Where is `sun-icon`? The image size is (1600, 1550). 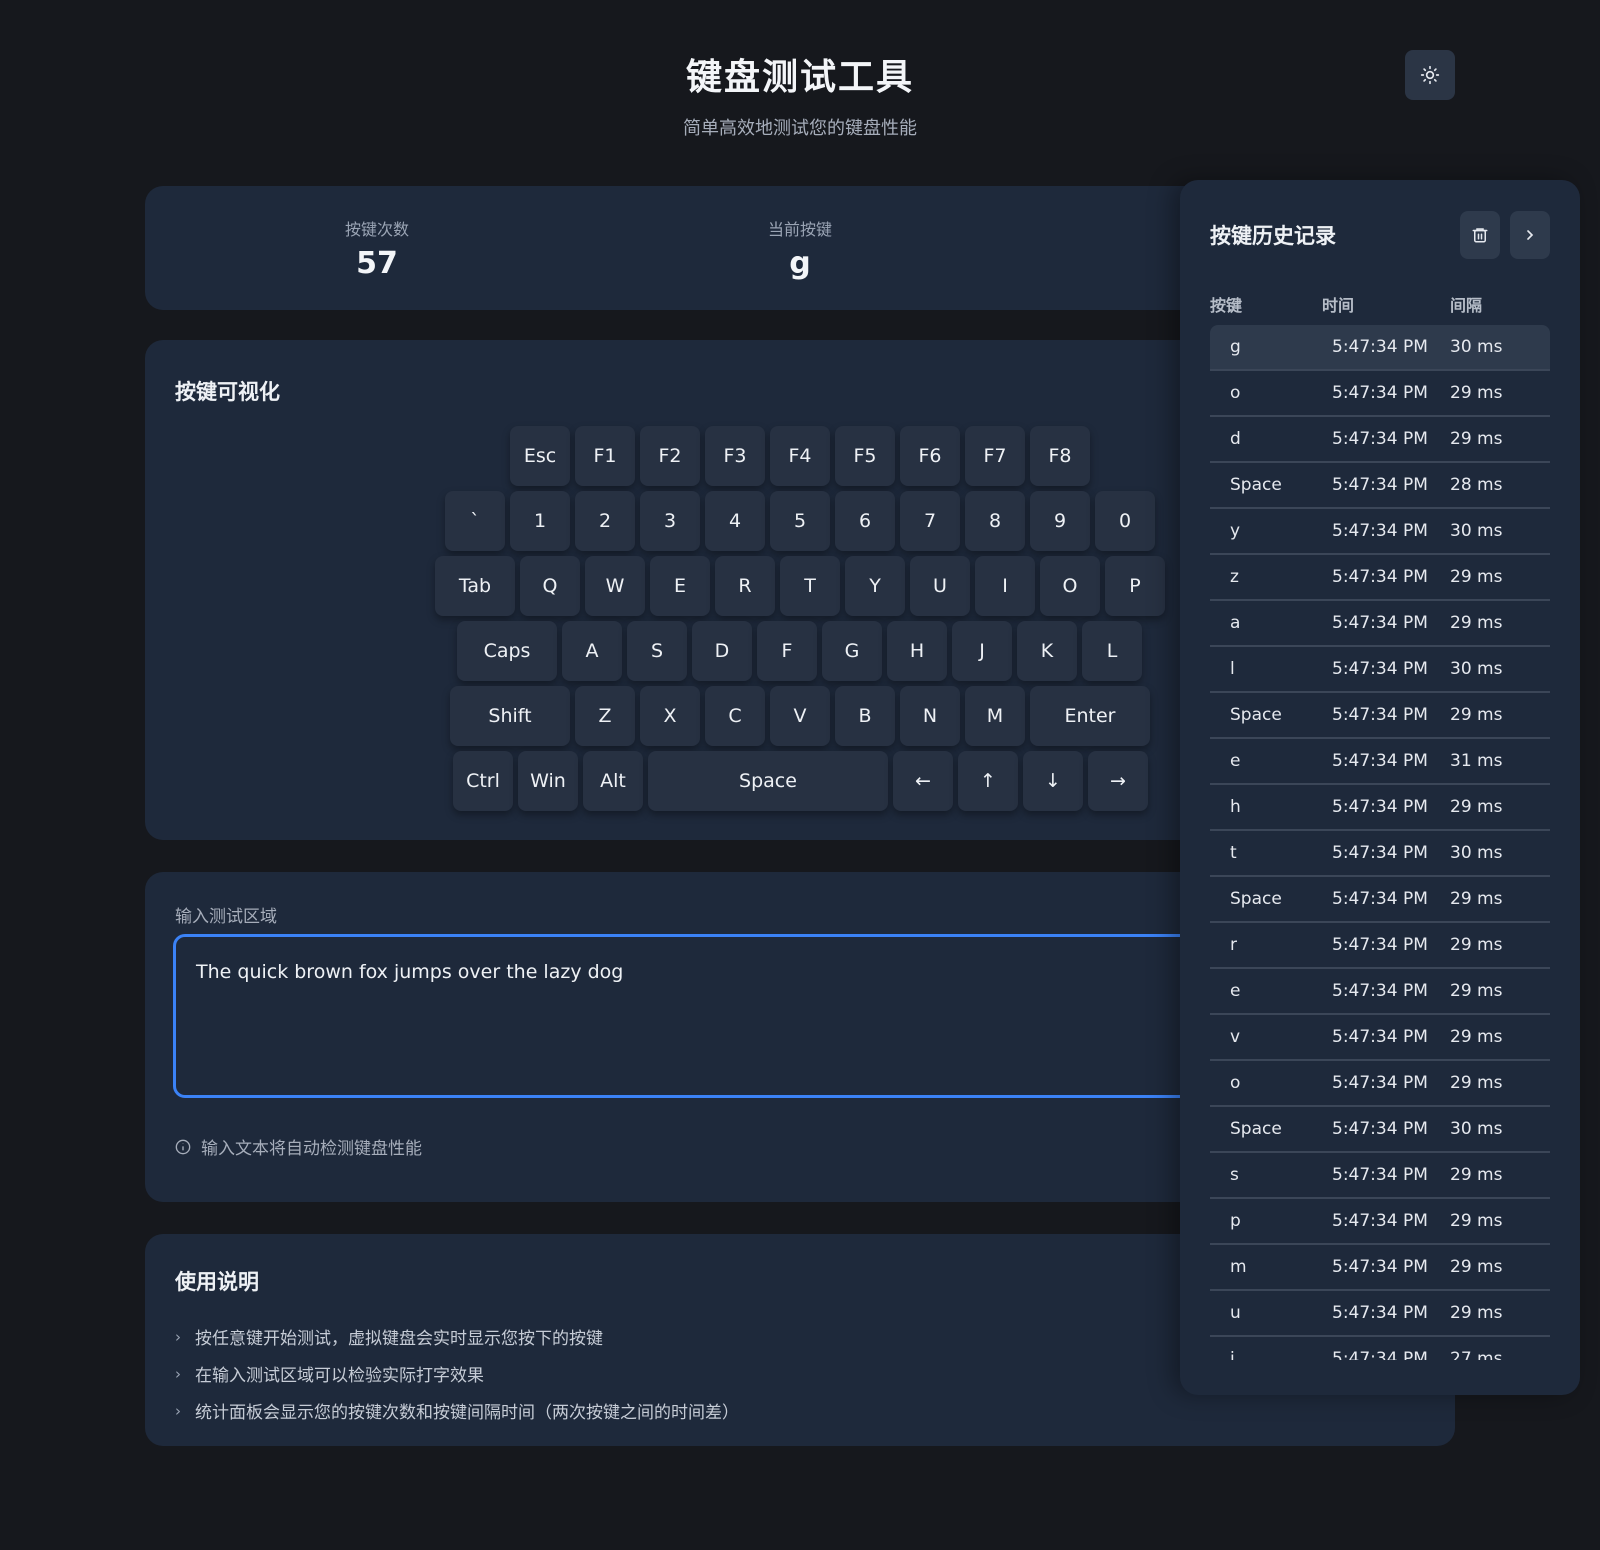 sun-icon is located at coordinates (1430, 75).